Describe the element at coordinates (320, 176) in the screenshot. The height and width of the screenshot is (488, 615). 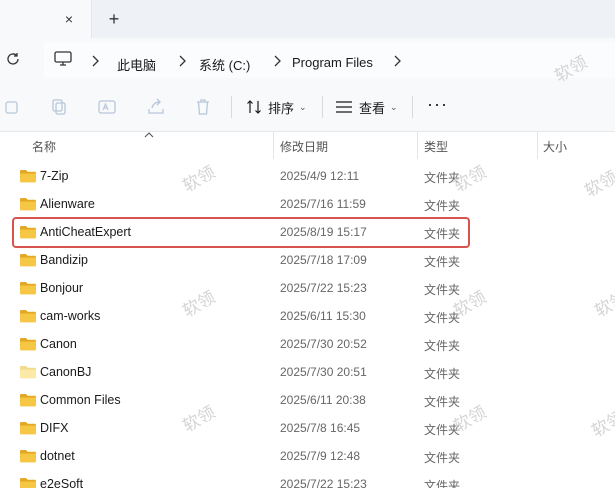
I see `file-date-modified: 2025/4/9 12:11` at that location.